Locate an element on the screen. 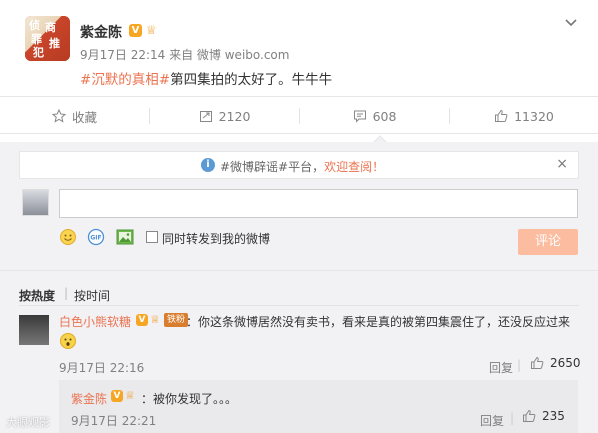  favorite-label: 收藏 is located at coordinates (84, 117).